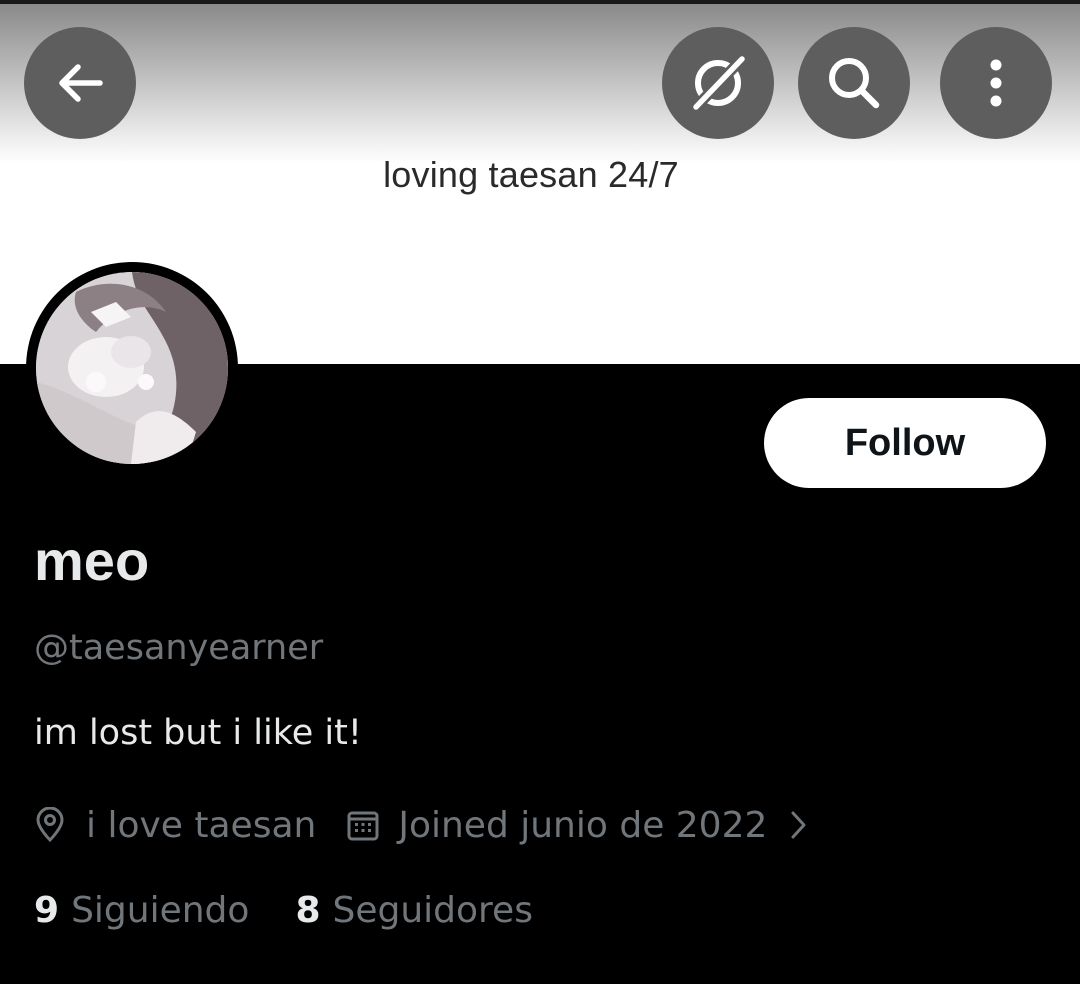  I want to click on followers-link: 8 Seguidores, so click(414, 910).